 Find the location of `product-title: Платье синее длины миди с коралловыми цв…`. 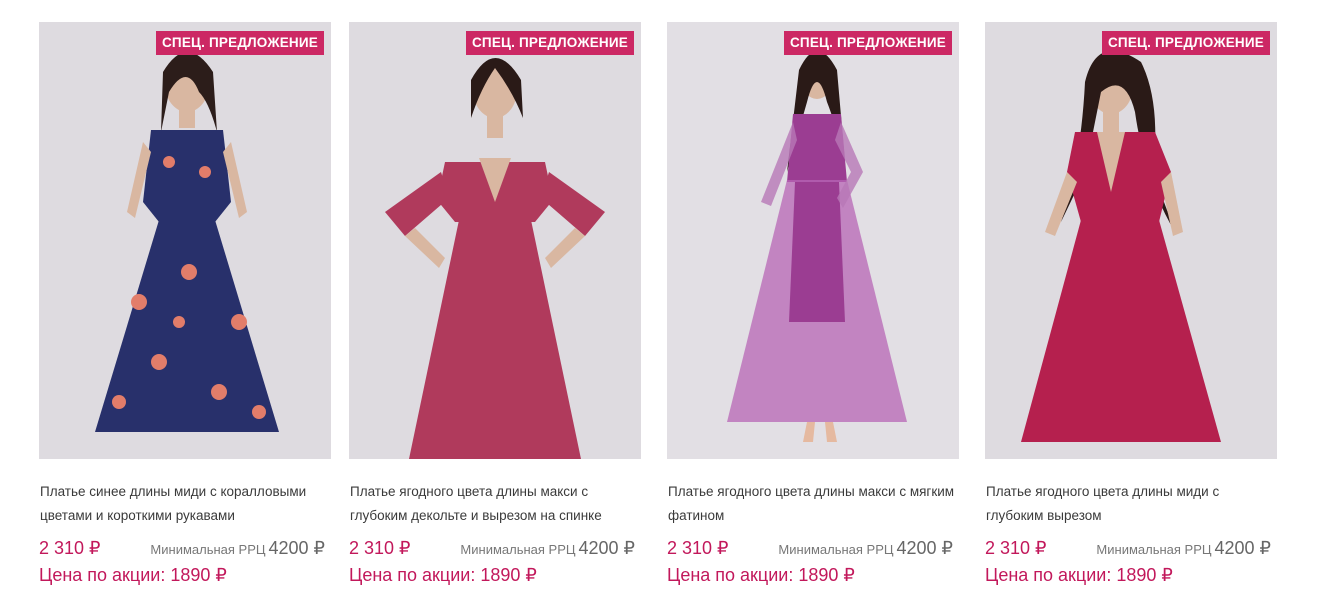

product-title: Платье синее длины миди с коралловыми цв… is located at coordinates (185, 505).